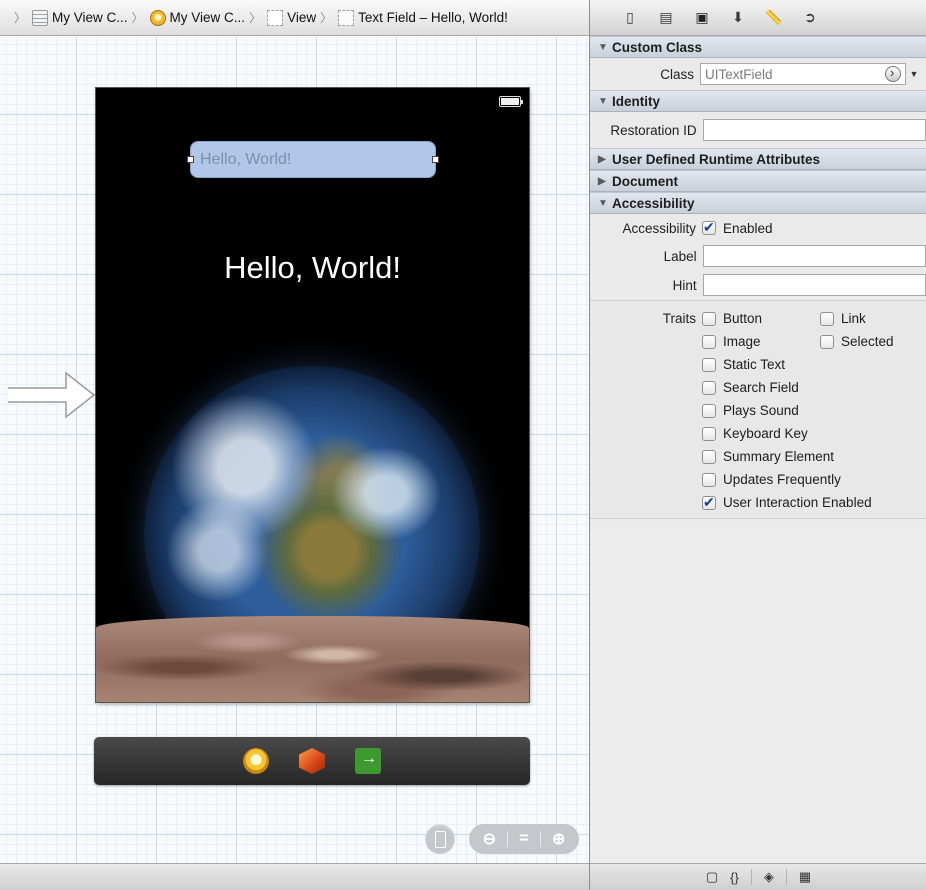  Describe the element at coordinates (433, 17) in the screenshot. I see `breadcrumb-label: Text Field – Hello, World!` at that location.